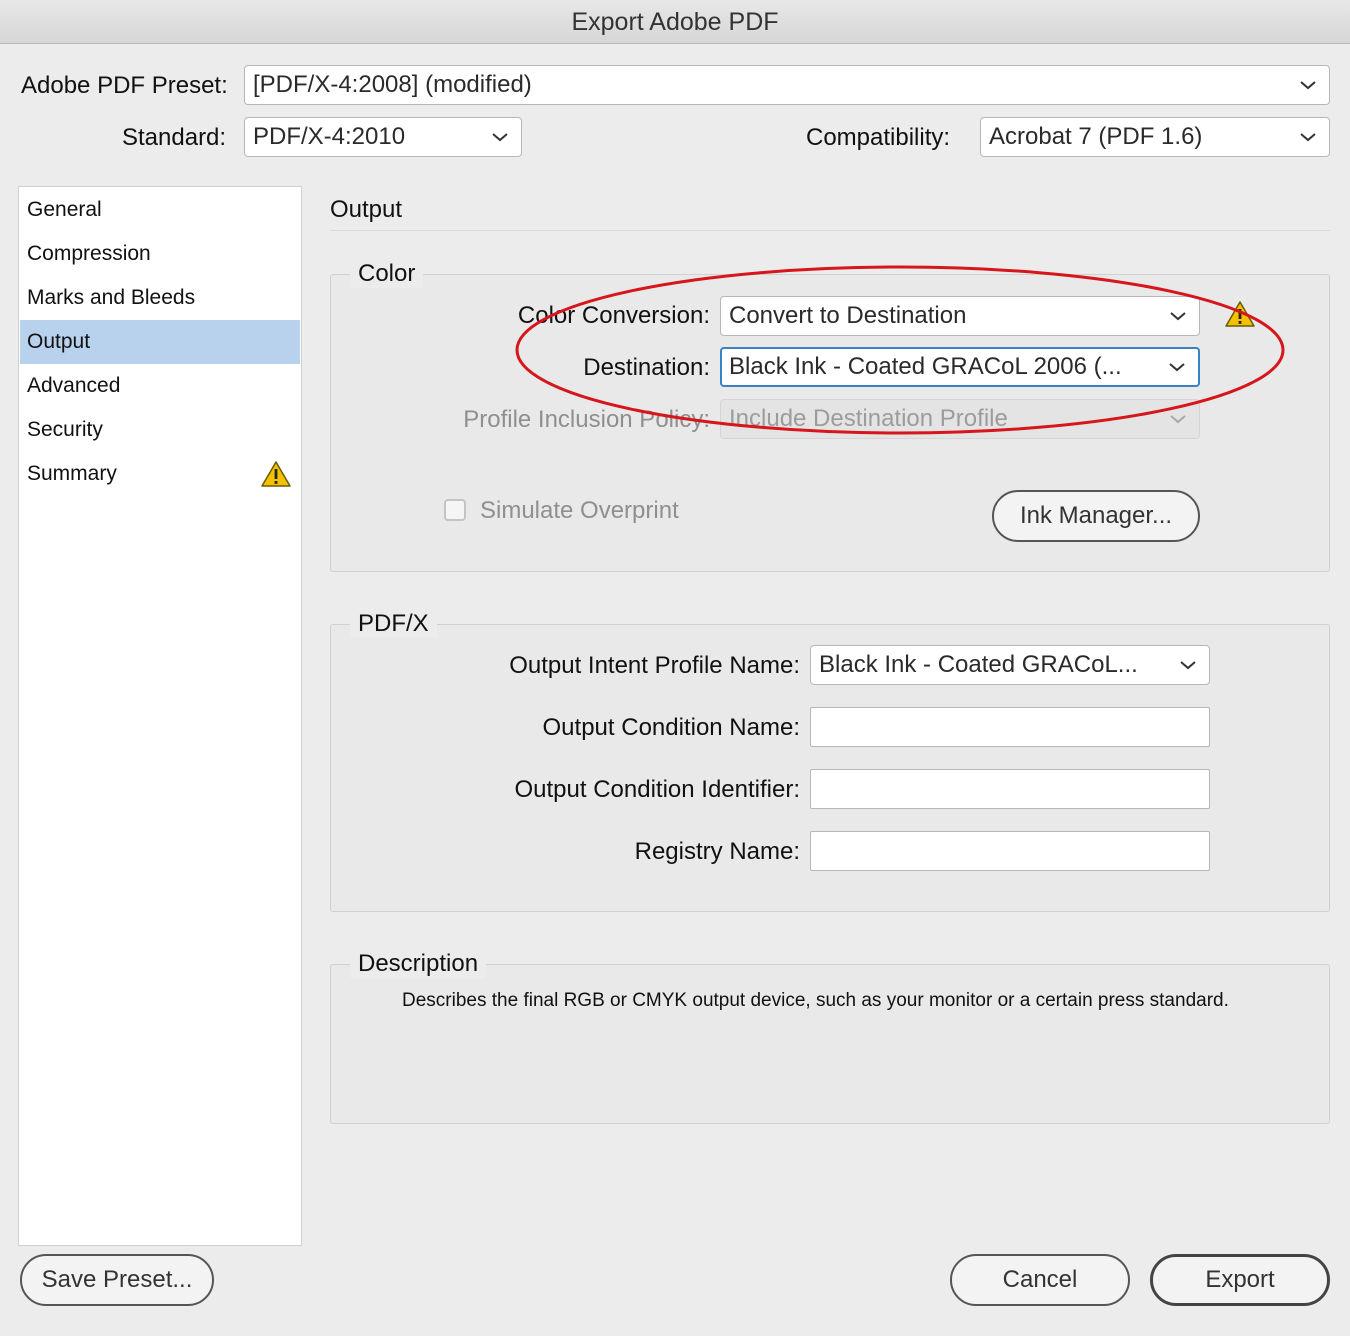  What do you see at coordinates (1010, 851) in the screenshot?
I see `registry-name-field` at bounding box center [1010, 851].